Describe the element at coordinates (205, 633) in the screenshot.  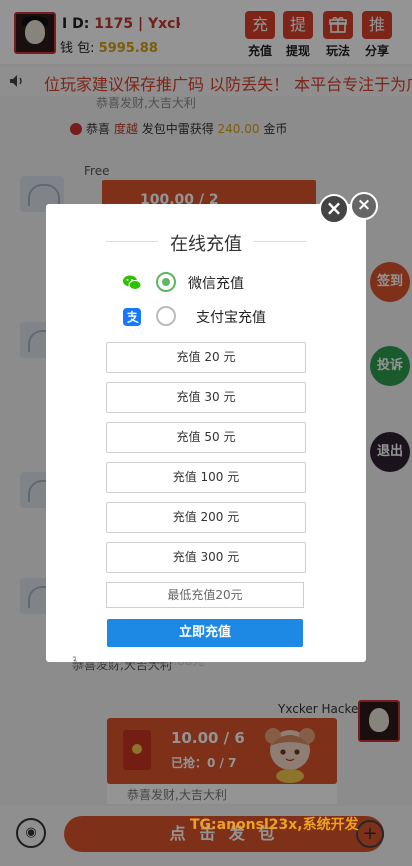
I see `submit-recharge-button: 立即充值` at that location.